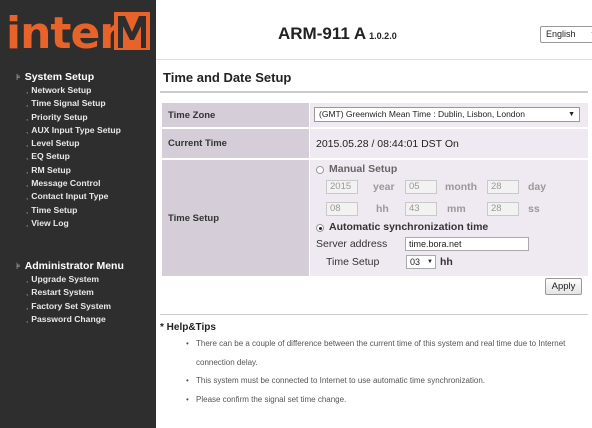 The width and height of the screenshot is (592, 428). Describe the element at coordinates (383, 36) in the screenshot. I see `product-version: 1.0.2.0` at that location.